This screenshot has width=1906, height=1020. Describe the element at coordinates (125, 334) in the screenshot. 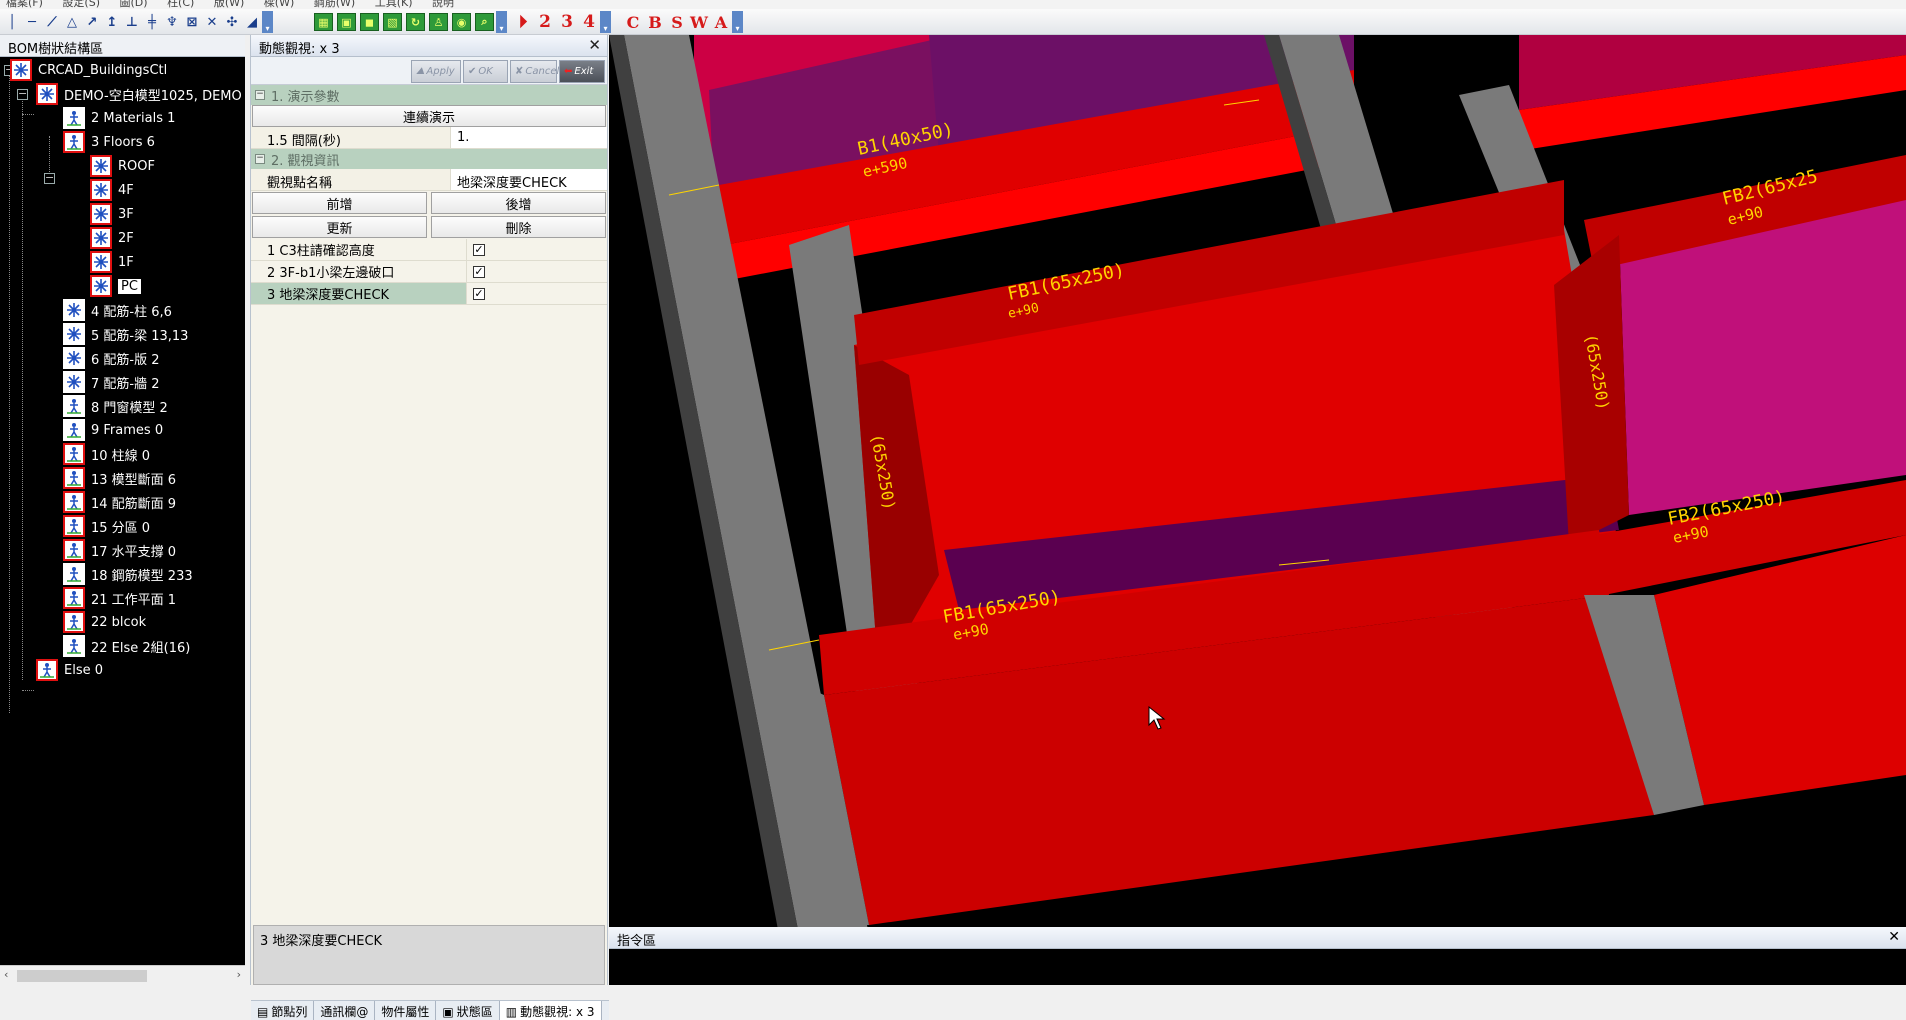

I see `tree-node-rebar-beam: 5 配筋-梁 13,13` at that location.